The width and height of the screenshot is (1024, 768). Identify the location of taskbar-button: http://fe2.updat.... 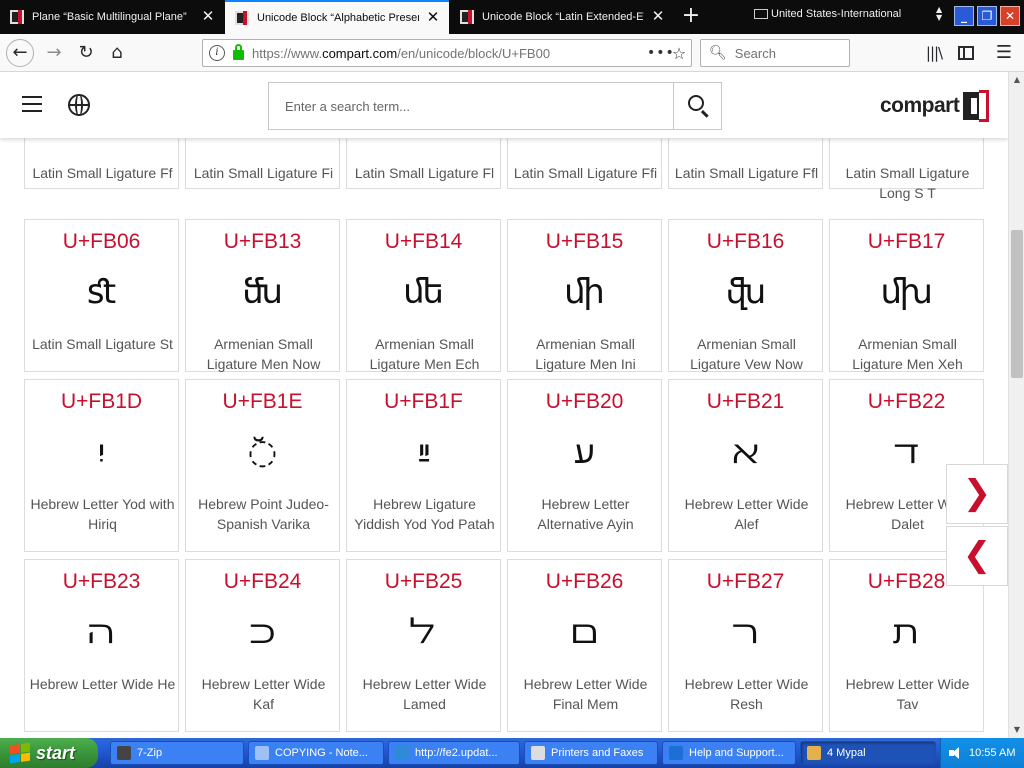
(454, 753).